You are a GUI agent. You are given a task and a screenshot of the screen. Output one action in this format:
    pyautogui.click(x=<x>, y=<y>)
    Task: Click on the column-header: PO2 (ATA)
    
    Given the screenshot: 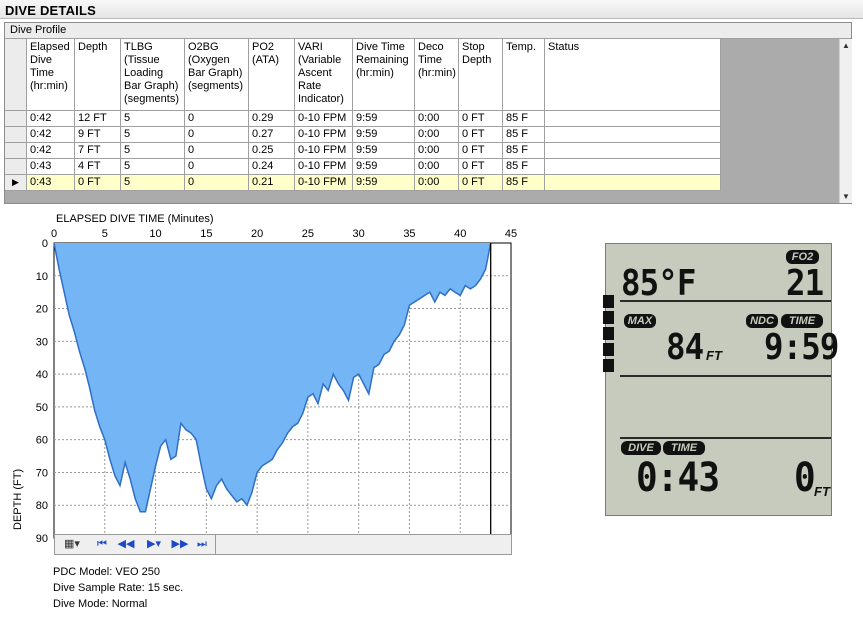 What is the action you would take?
    pyautogui.click(x=272, y=75)
    